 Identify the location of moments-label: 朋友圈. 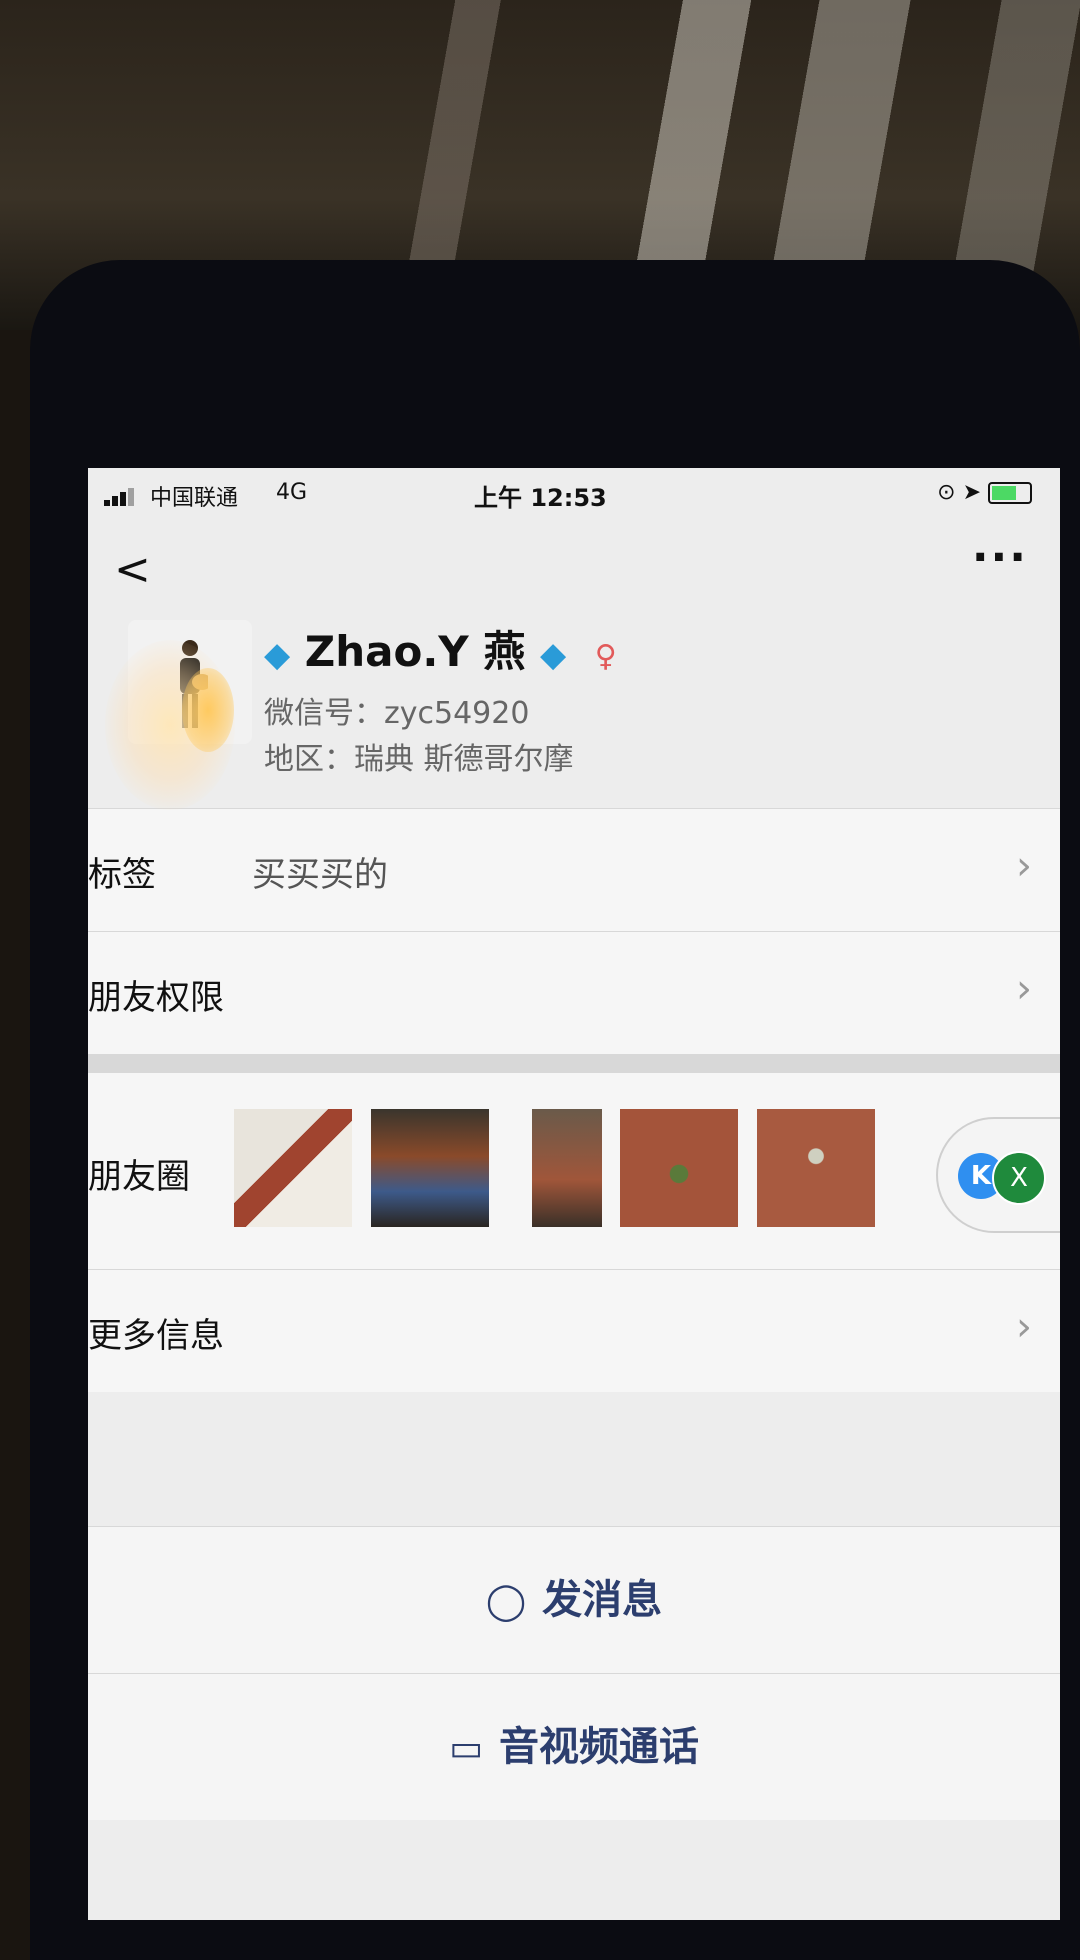
(139, 1177).